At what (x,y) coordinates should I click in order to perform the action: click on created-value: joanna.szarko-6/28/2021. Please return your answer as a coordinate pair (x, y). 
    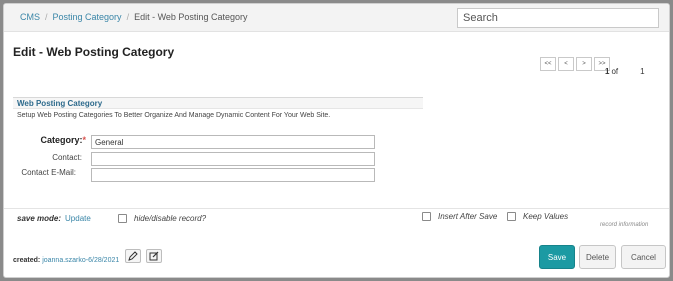
    Looking at the image, I should click on (81, 260).